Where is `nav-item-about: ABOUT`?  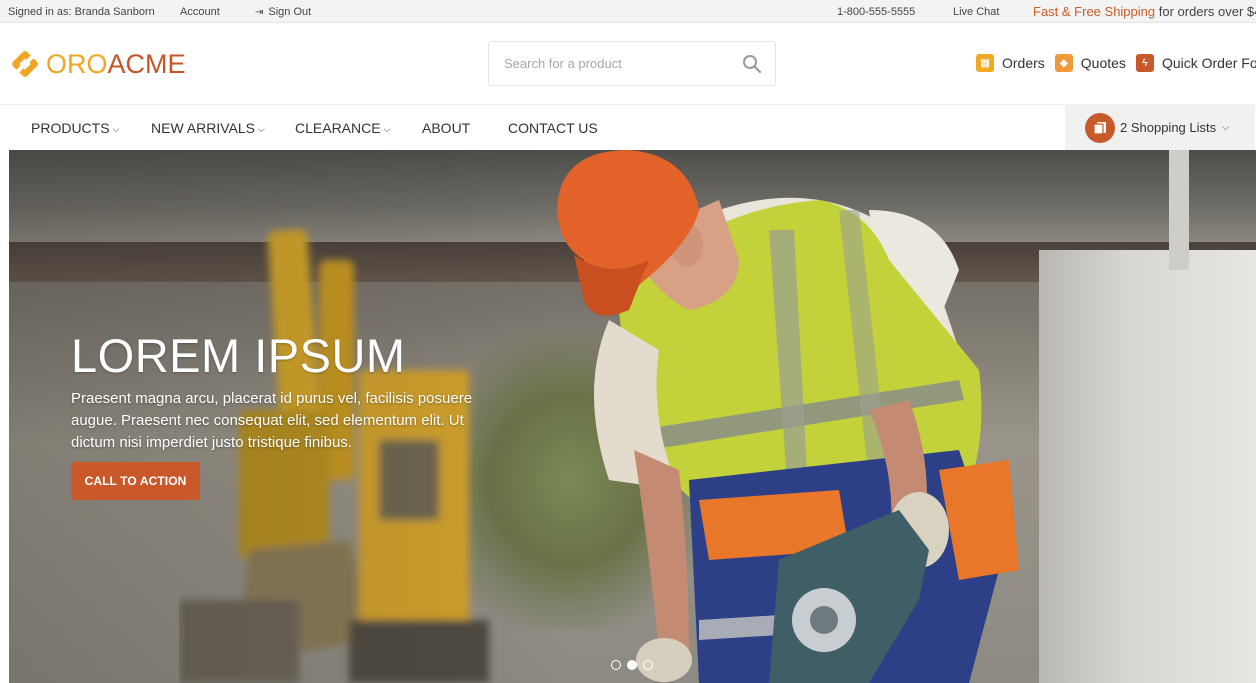 nav-item-about: ABOUT is located at coordinates (446, 128).